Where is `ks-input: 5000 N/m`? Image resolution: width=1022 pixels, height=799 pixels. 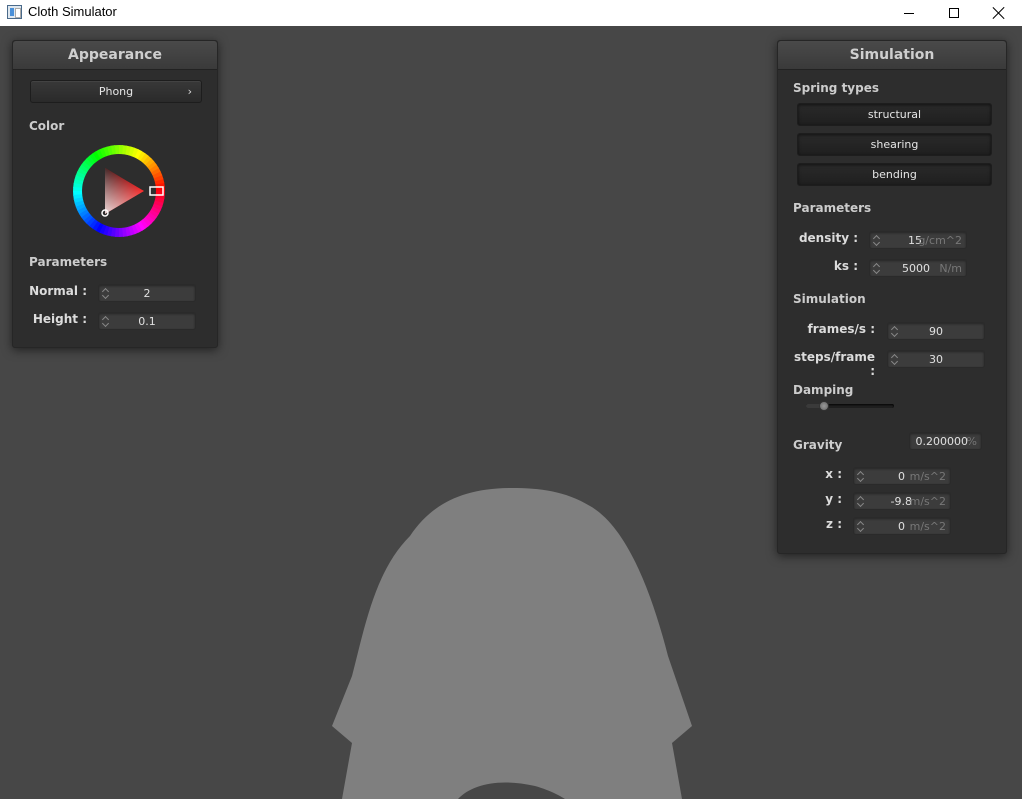
ks-input: 5000 N/m is located at coordinates (918, 268).